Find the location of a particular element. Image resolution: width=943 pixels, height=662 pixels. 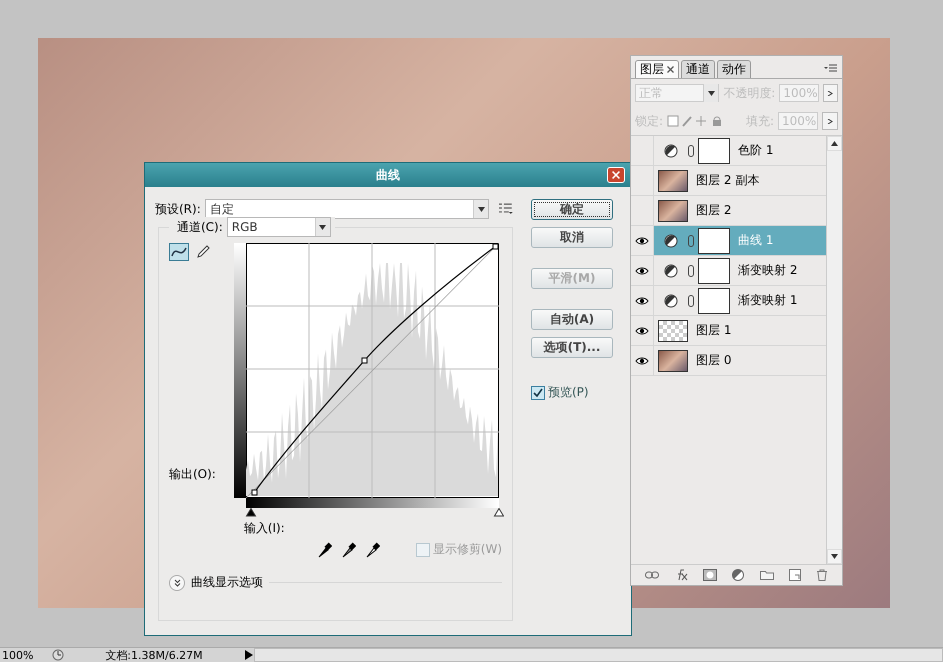

chevron-icon is located at coordinates (177, 582).